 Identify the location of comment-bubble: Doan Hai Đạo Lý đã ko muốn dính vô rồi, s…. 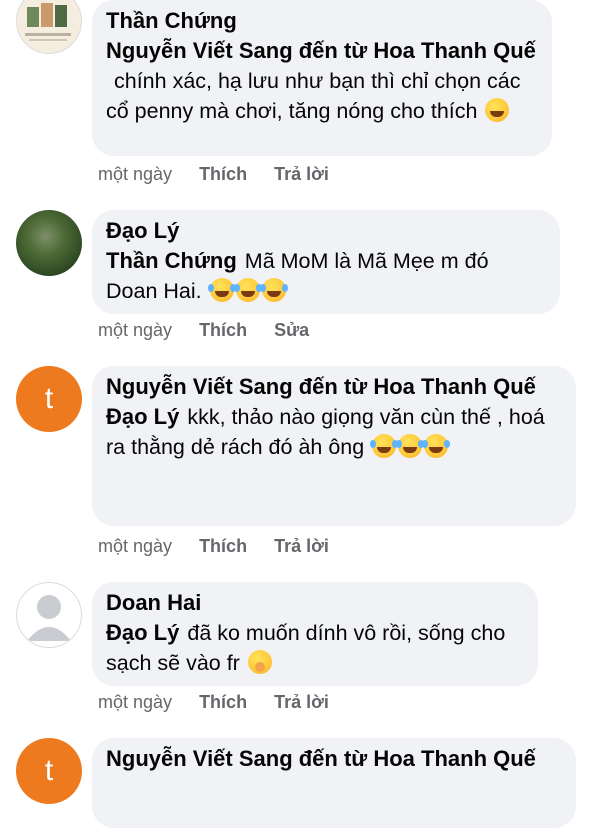
(315, 634).